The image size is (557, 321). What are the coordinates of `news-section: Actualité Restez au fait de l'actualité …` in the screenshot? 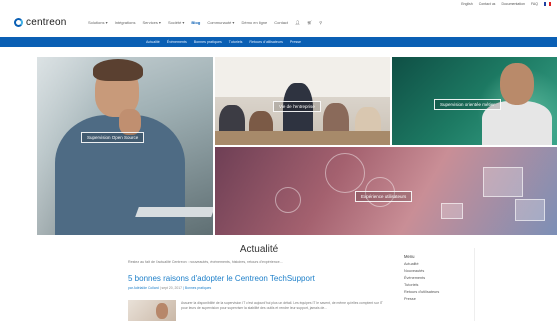 It's located at (259, 282).